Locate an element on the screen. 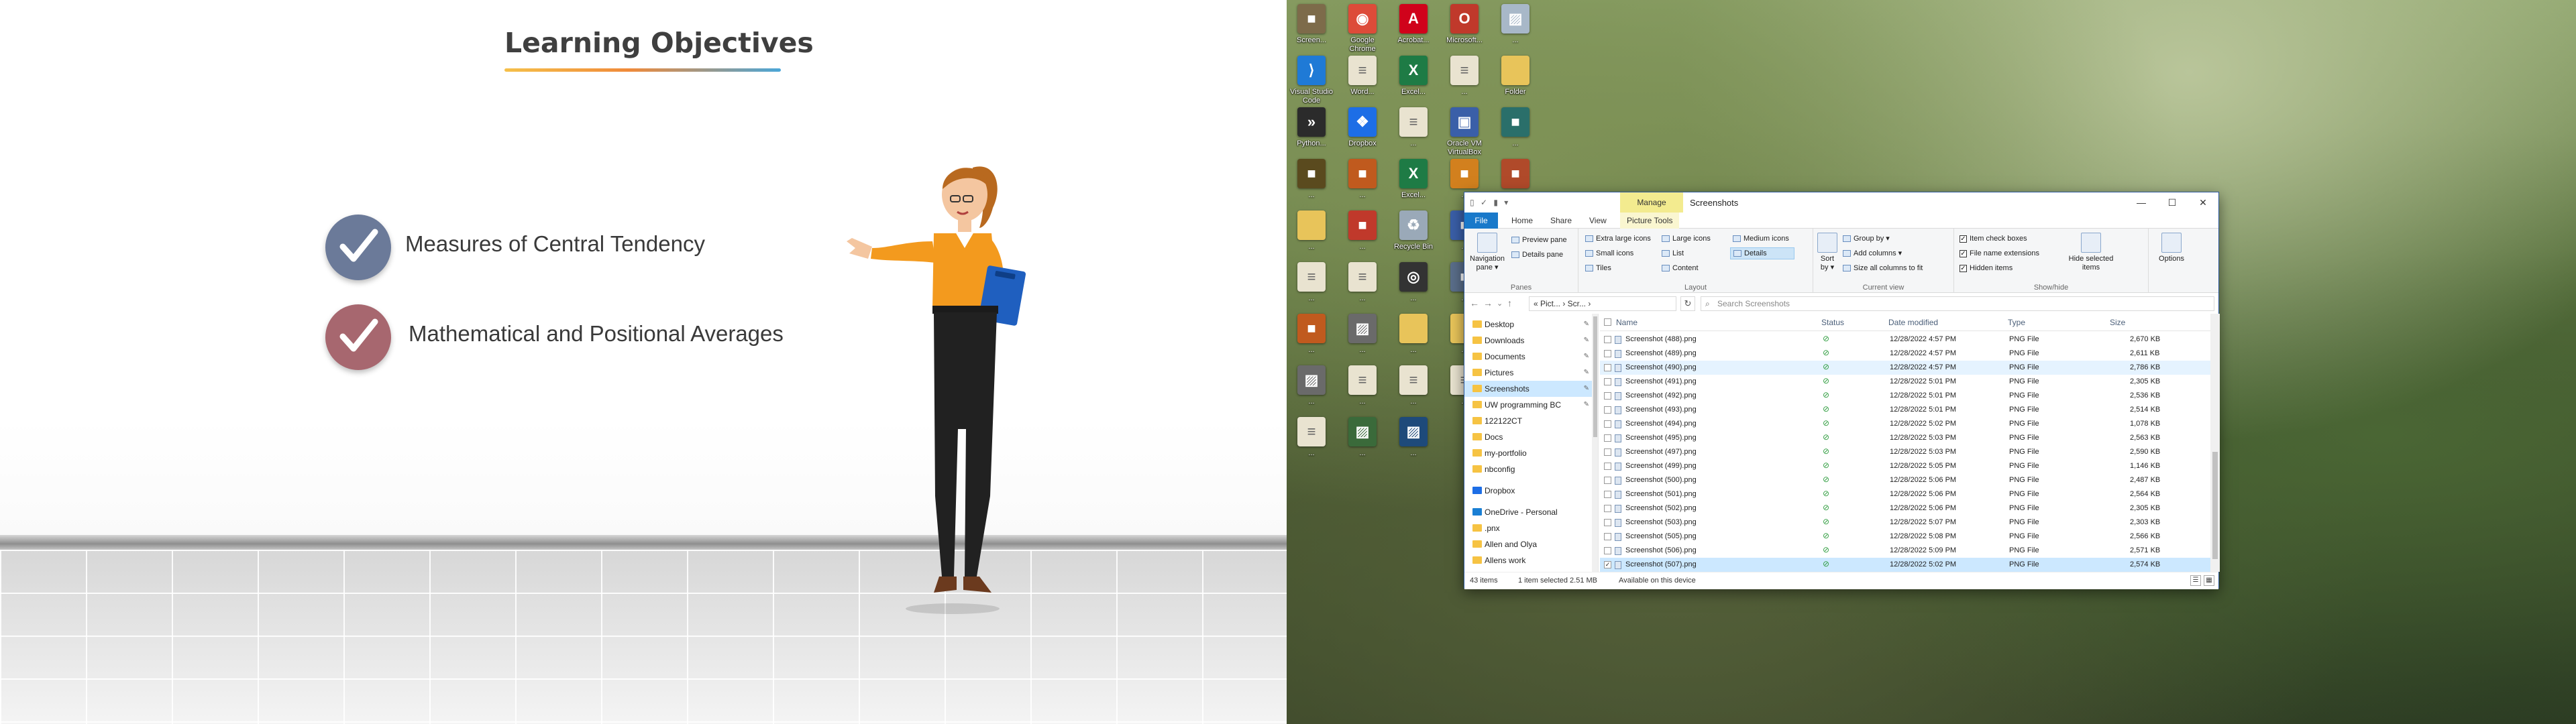 The height and width of the screenshot is (724, 2576). tab-view: View is located at coordinates (1597, 221).